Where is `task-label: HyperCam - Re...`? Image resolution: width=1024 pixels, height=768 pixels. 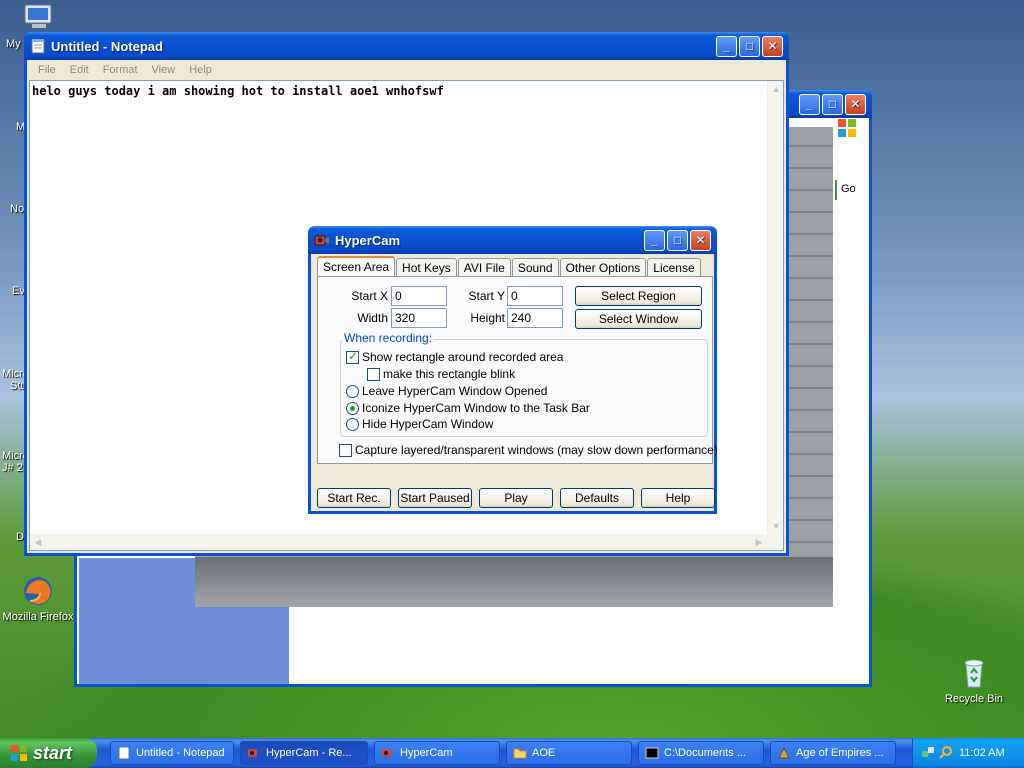 task-label: HyperCam - Re... is located at coordinates (309, 753).